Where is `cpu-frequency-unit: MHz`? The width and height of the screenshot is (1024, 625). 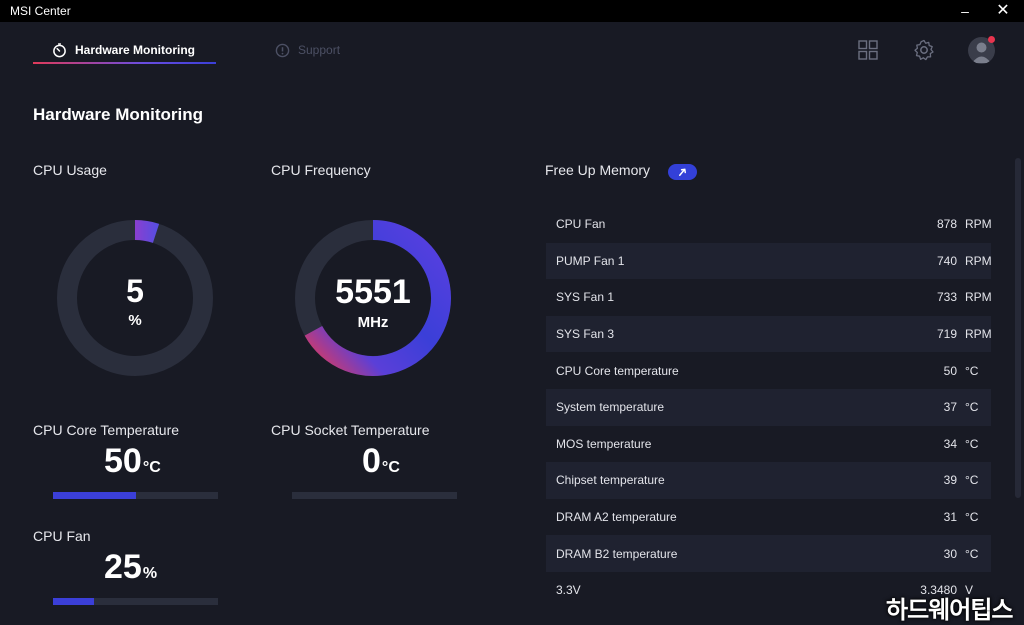
cpu-frequency-unit: MHz is located at coordinates (373, 322).